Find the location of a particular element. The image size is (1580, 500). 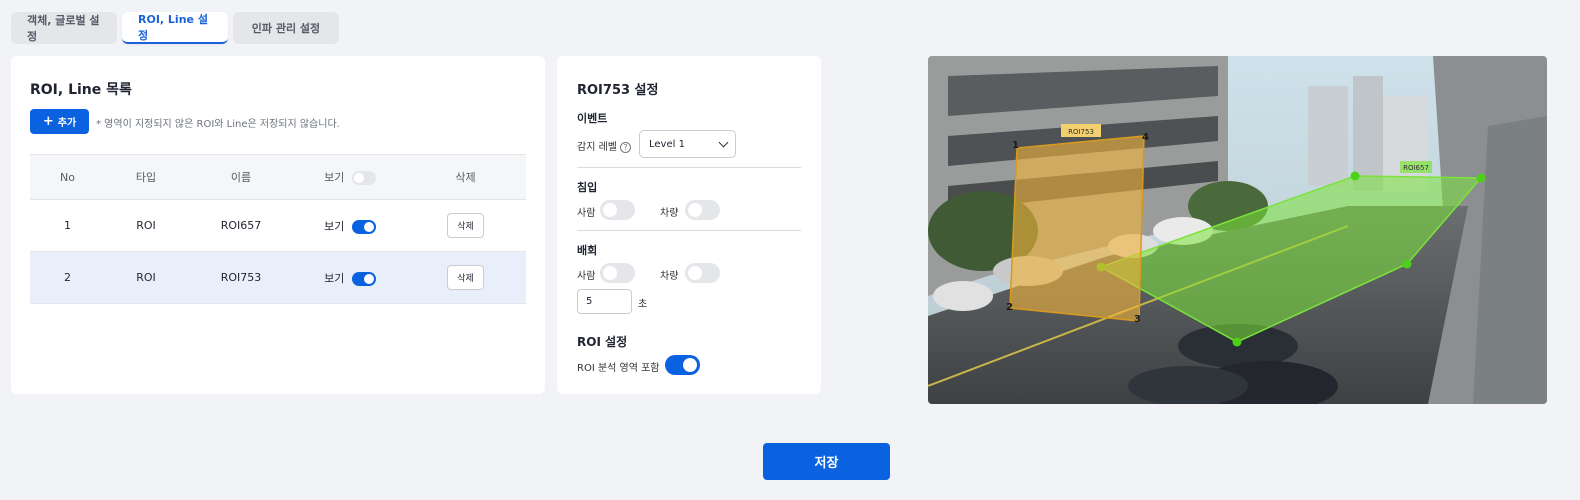

roi-753-area is located at coordinates (1077, 228).